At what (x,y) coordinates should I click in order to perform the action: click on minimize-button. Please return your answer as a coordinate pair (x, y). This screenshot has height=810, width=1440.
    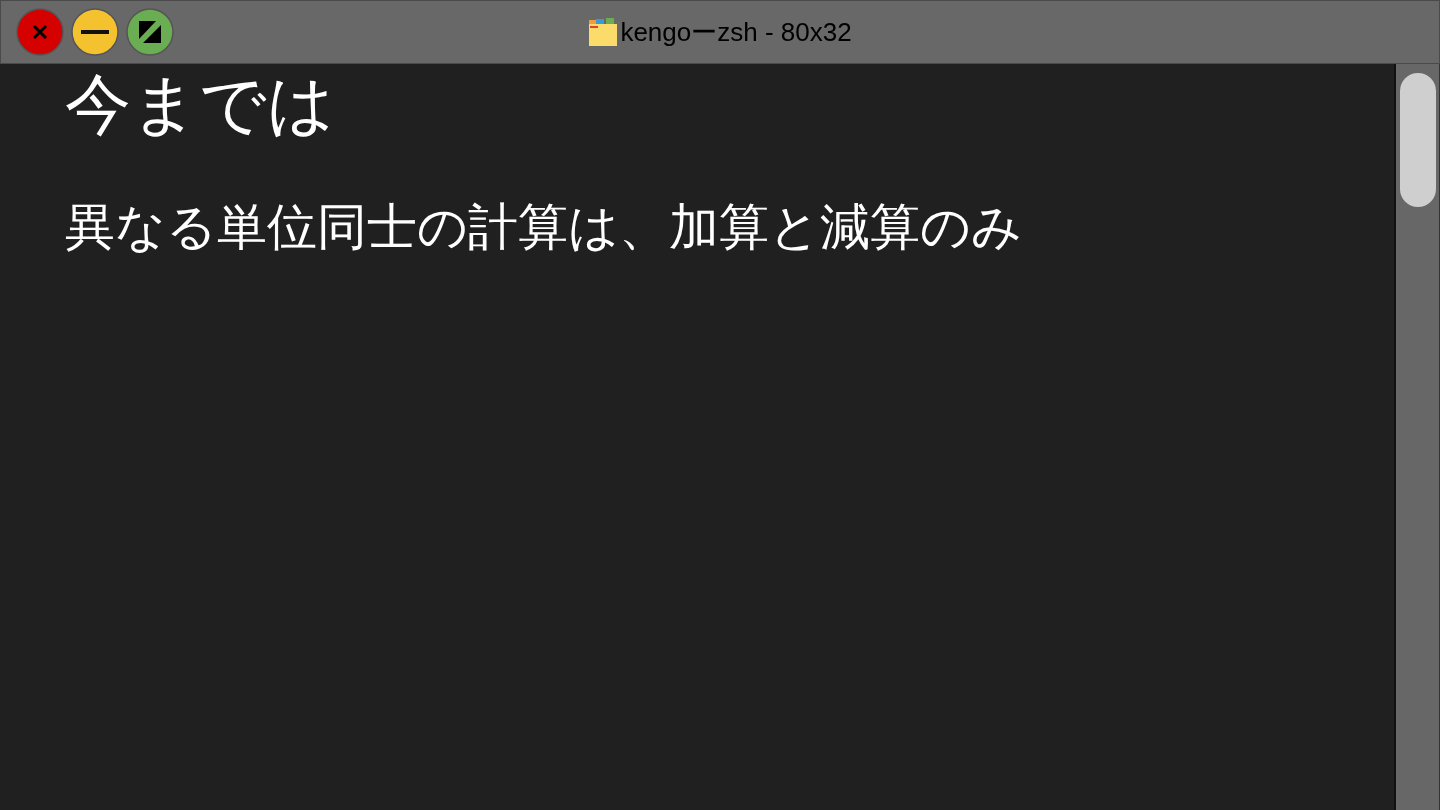
    Looking at the image, I should click on (95, 32).